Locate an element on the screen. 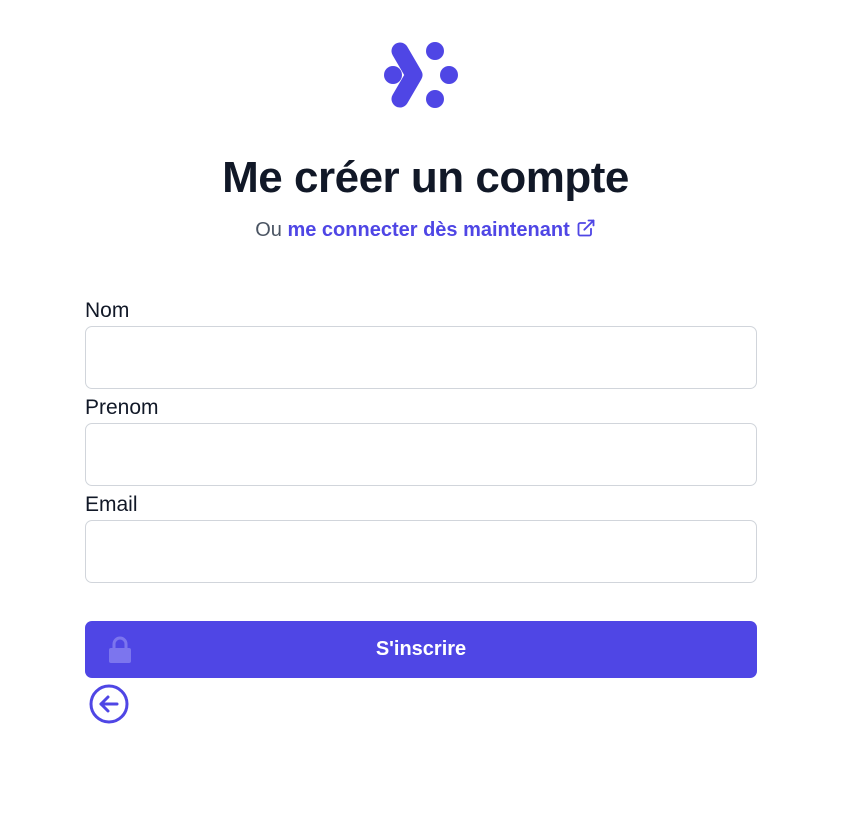 The height and width of the screenshot is (817, 851). nom-label: Nom is located at coordinates (107, 310).